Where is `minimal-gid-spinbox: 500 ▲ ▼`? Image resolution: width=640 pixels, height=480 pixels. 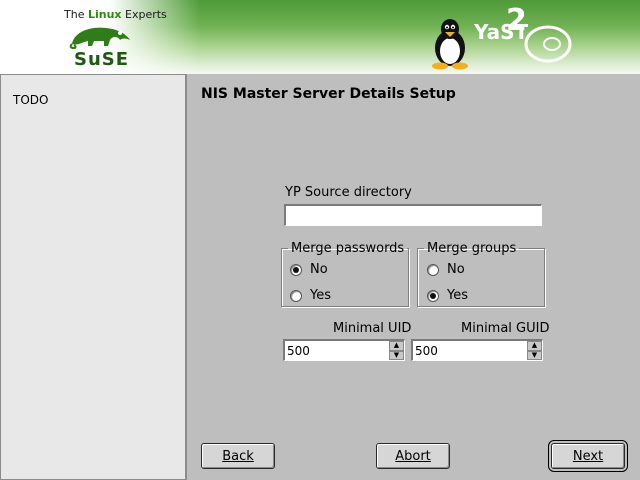
minimal-gid-spinbox: 500 ▲ ▼ is located at coordinates (477, 350).